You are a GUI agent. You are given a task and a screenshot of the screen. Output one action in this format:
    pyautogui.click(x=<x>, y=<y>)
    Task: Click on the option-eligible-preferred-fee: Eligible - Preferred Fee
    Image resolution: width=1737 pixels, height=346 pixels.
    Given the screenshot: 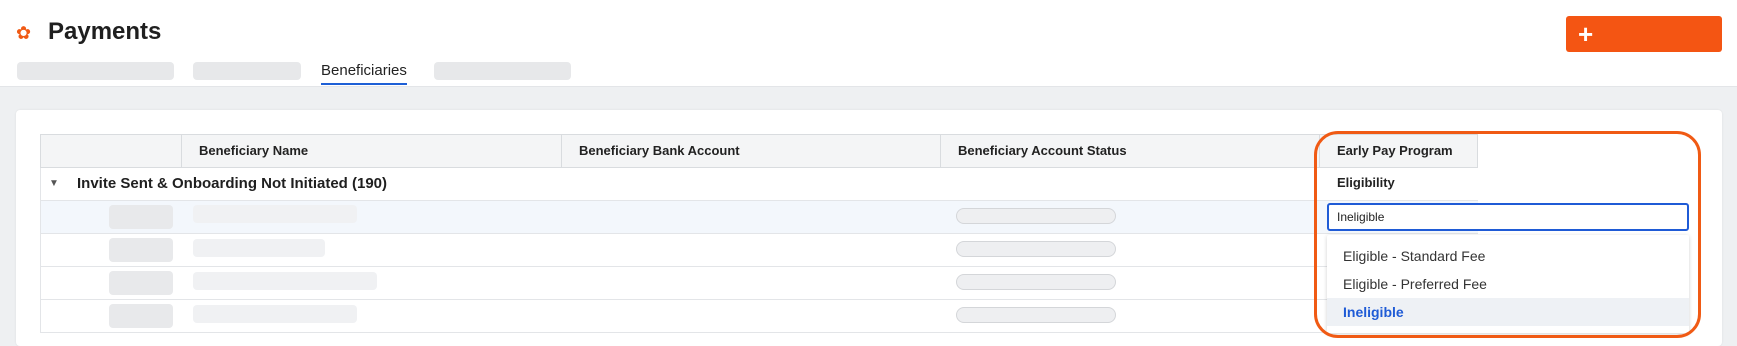 What is the action you would take?
    pyautogui.click(x=1508, y=284)
    